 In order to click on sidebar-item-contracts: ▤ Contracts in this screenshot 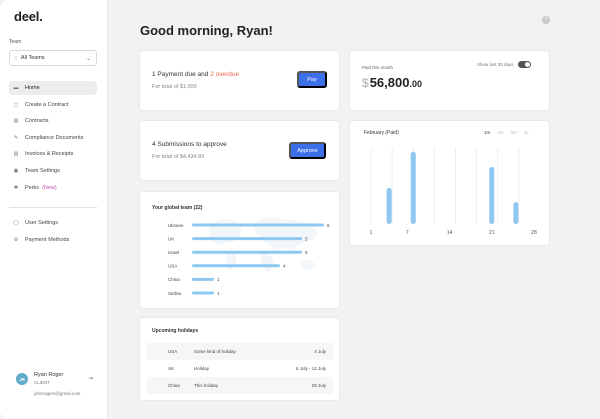, I will do `click(53, 121)`.